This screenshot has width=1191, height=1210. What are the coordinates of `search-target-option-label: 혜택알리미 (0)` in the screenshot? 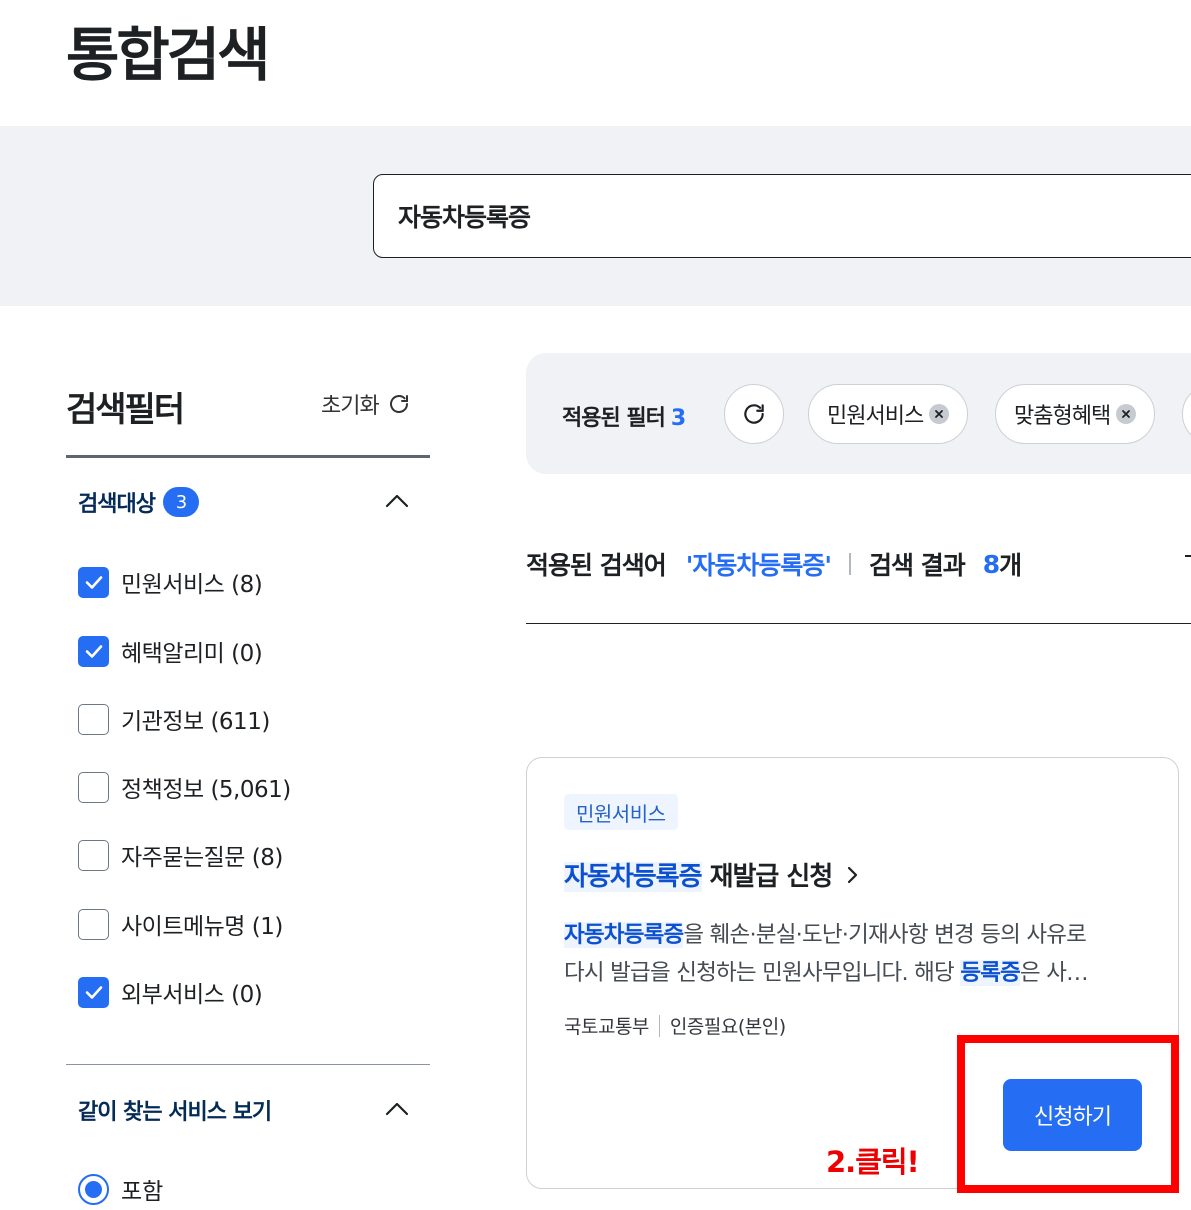 It's located at (192, 654).